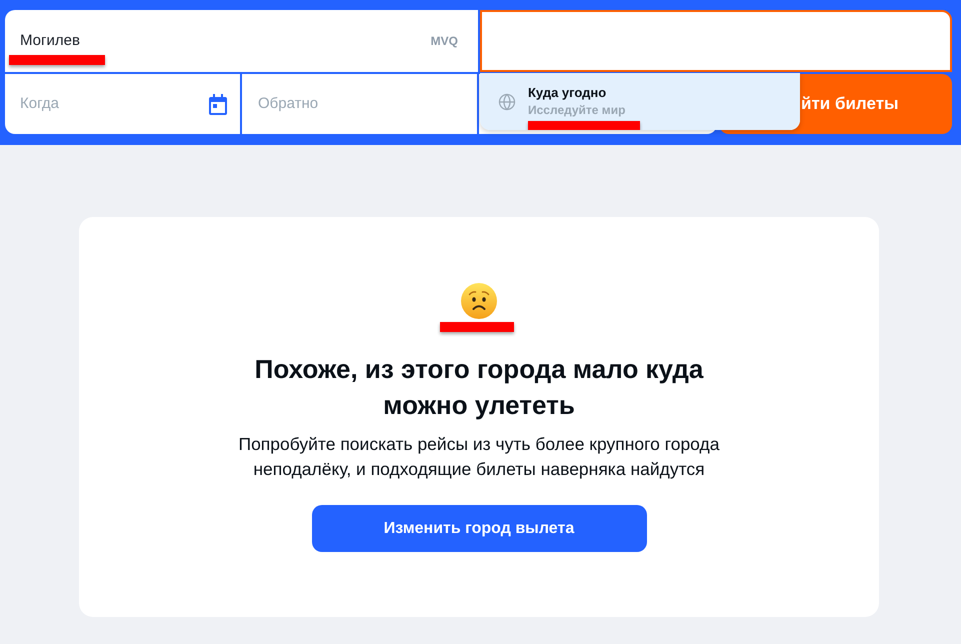 This screenshot has width=961, height=644. Describe the element at coordinates (218, 104) in the screenshot. I see `calendar-icon` at that location.